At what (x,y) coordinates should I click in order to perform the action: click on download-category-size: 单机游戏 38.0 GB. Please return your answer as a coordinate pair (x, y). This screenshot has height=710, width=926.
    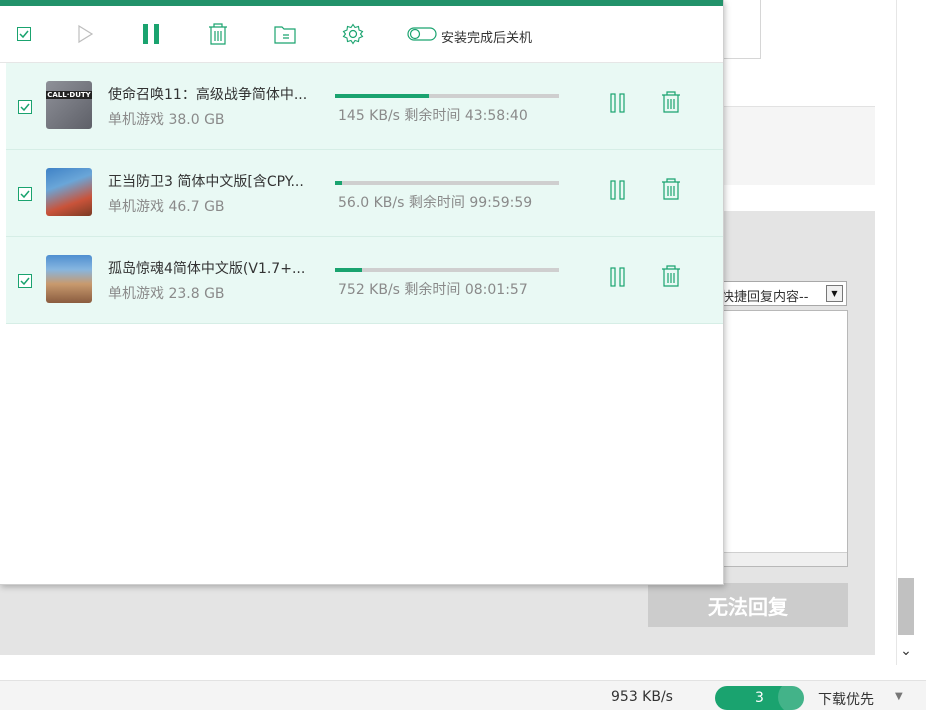
    Looking at the image, I should click on (166, 120).